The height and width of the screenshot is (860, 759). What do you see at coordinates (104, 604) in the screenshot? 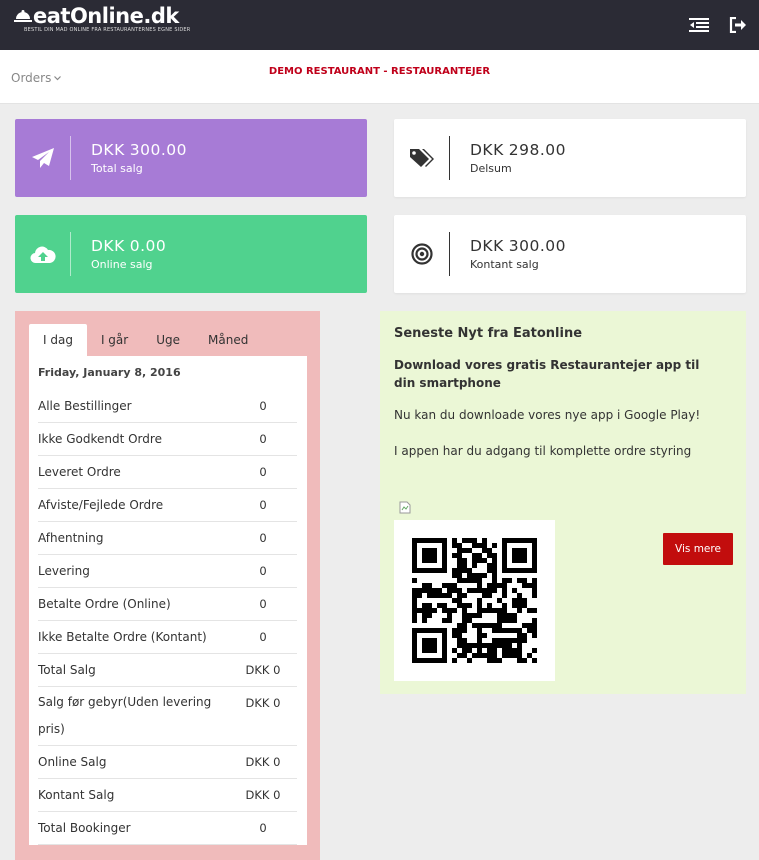
I see `row-label: Betalte Ordre (Online)` at bounding box center [104, 604].